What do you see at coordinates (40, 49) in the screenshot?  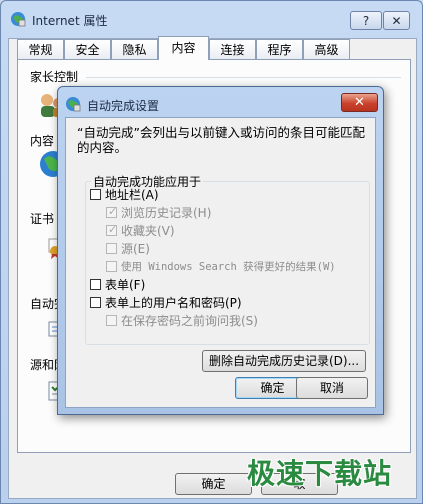 I see `tab-general: 常规` at bounding box center [40, 49].